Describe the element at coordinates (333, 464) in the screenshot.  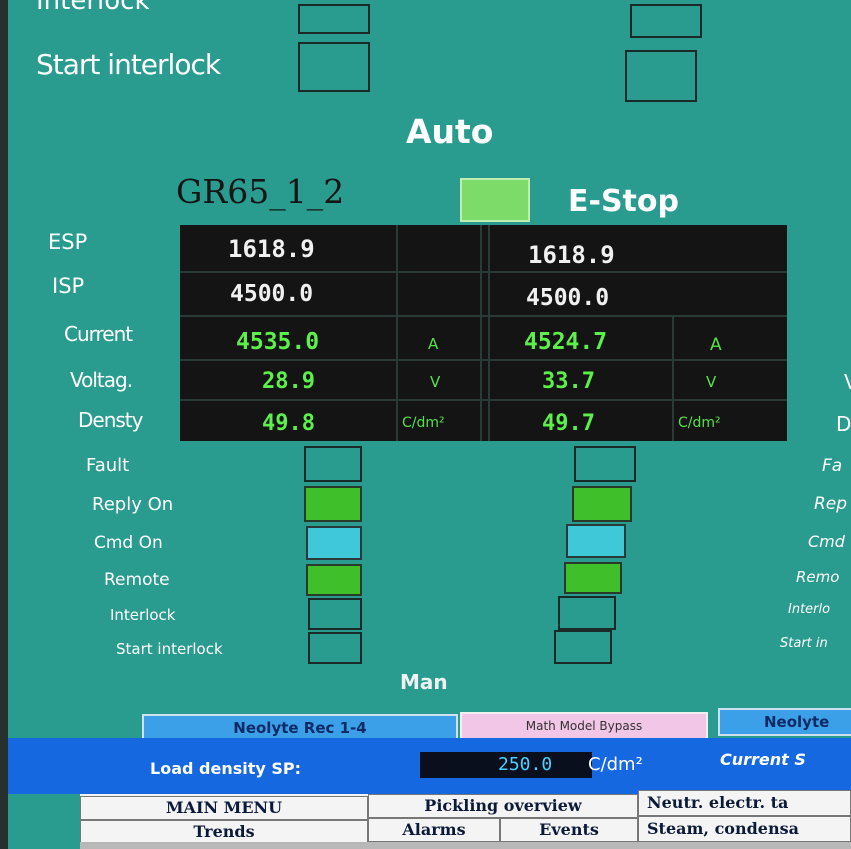
I see `fault-indicator-left` at that location.